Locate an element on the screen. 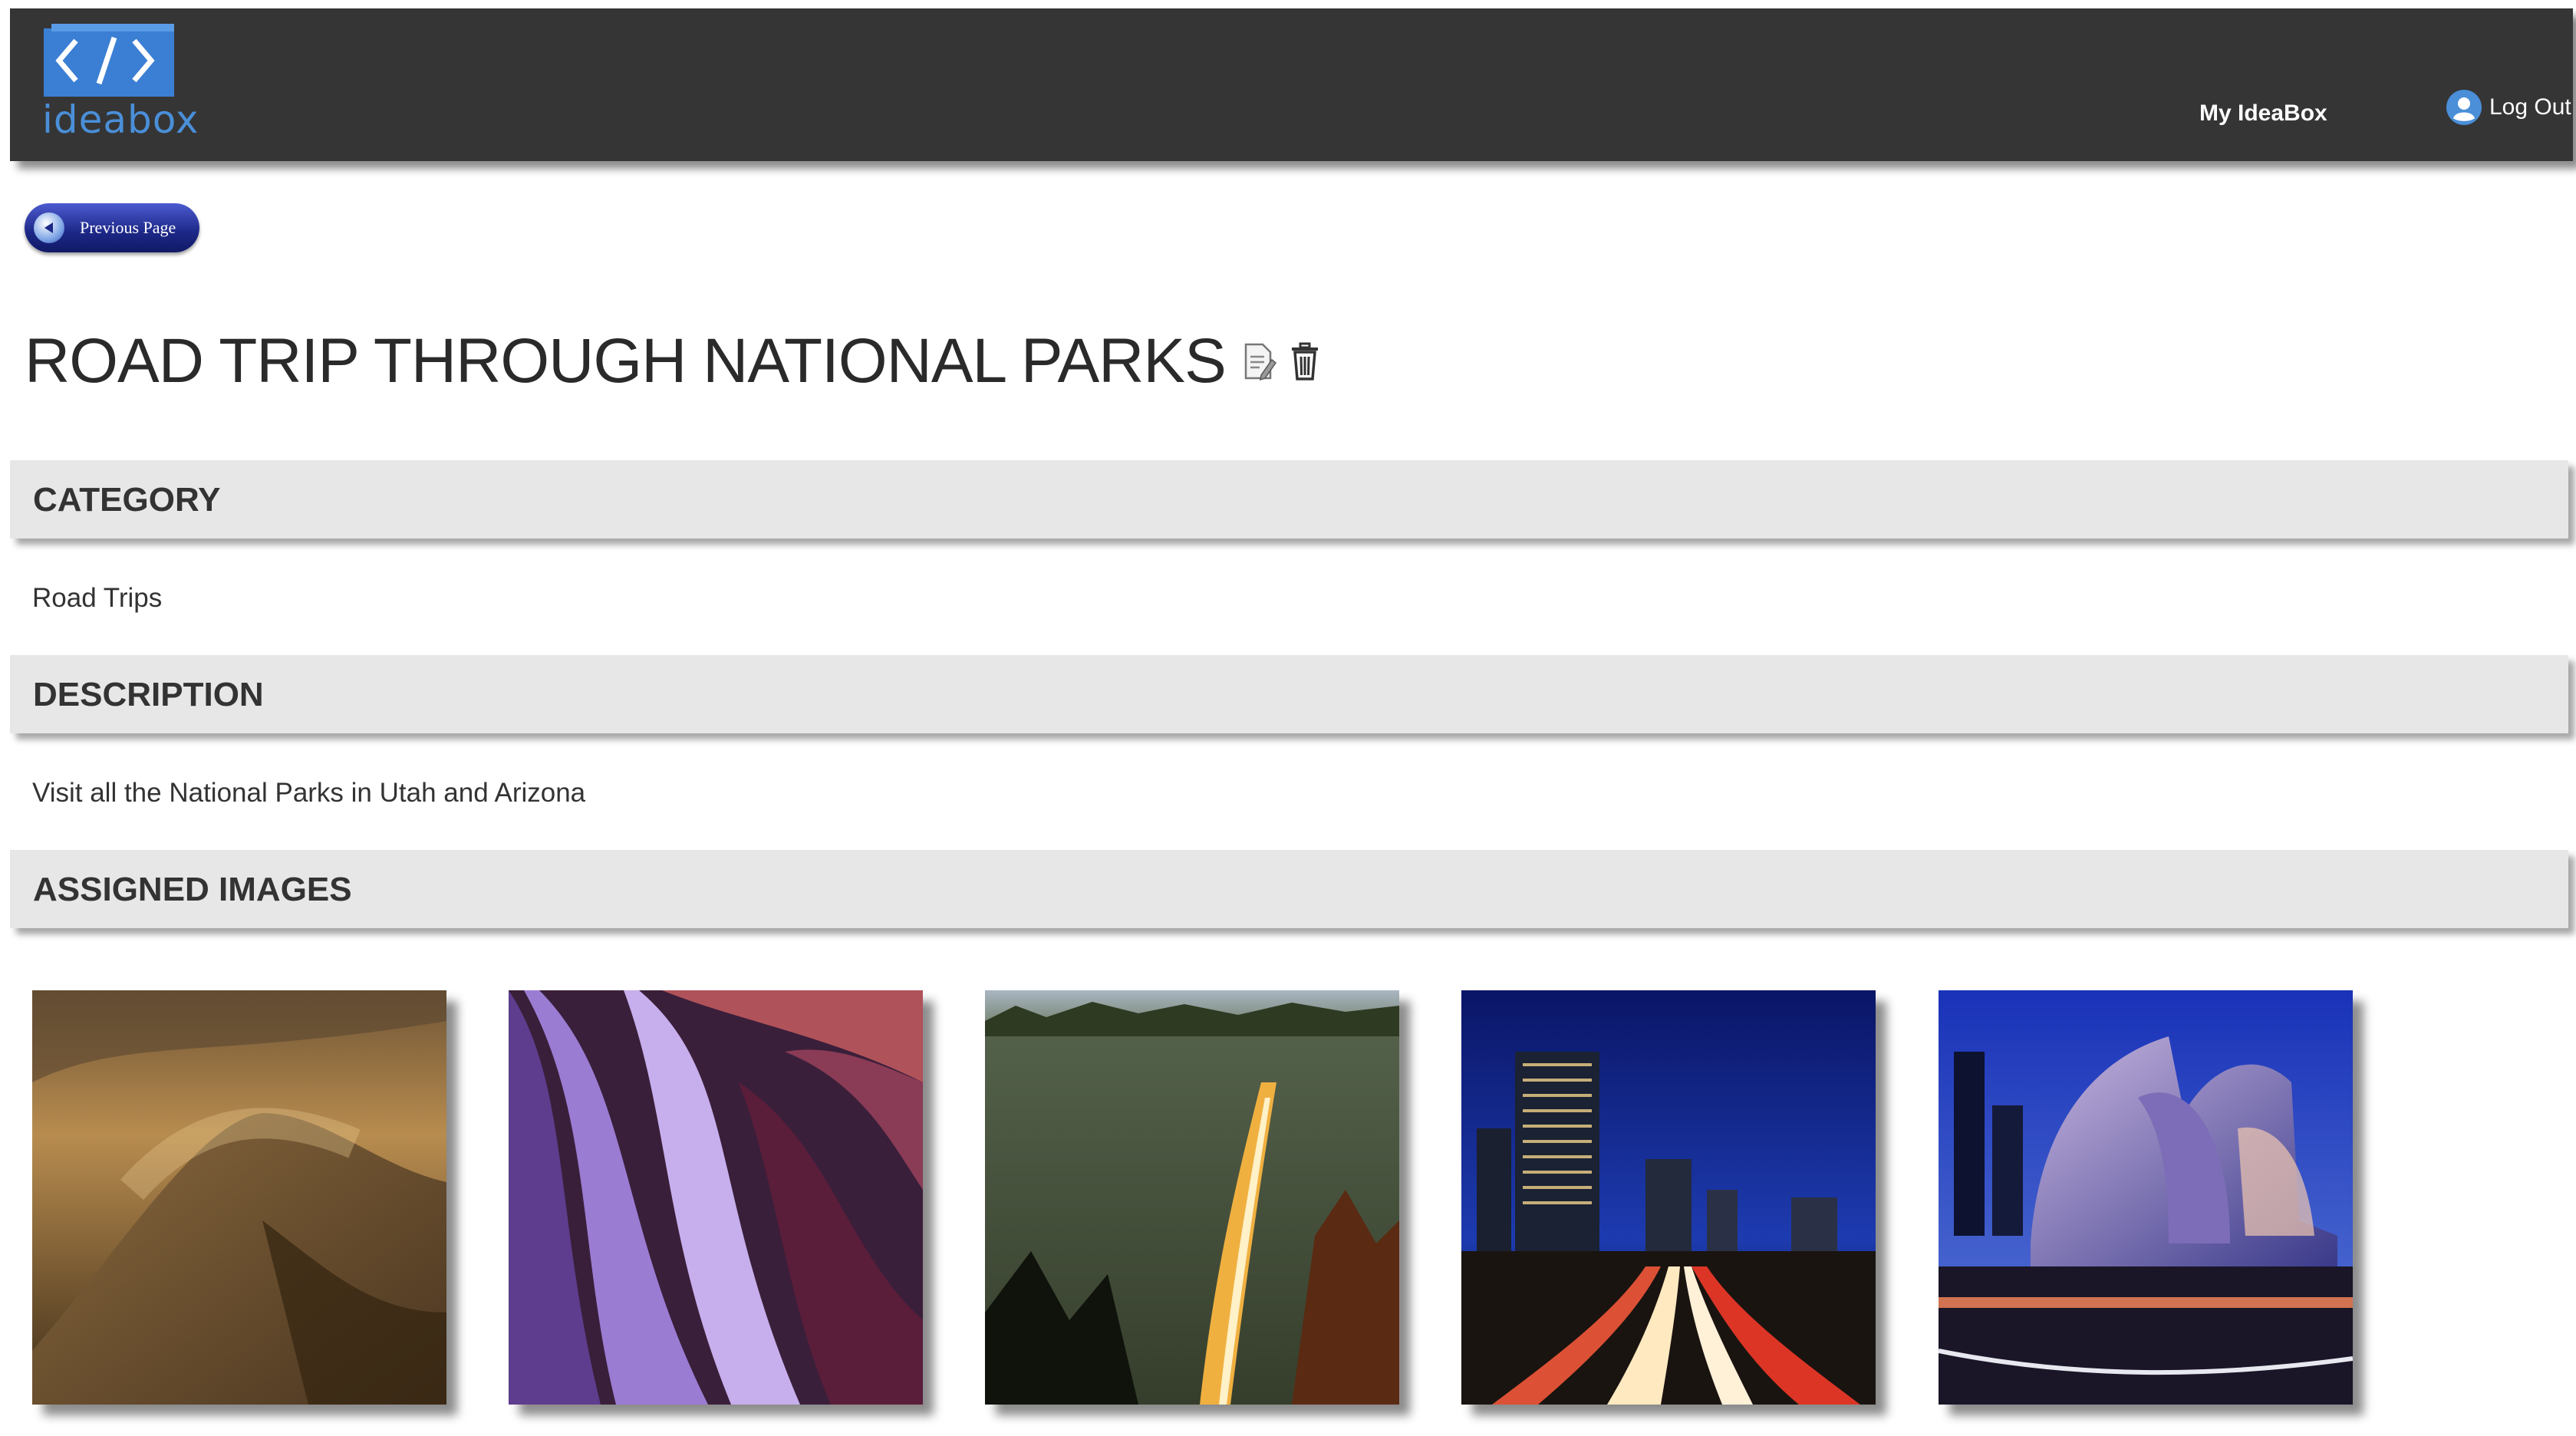 The image size is (2576, 1436). nav-log-out: Log Out is located at coordinates (2508, 107).